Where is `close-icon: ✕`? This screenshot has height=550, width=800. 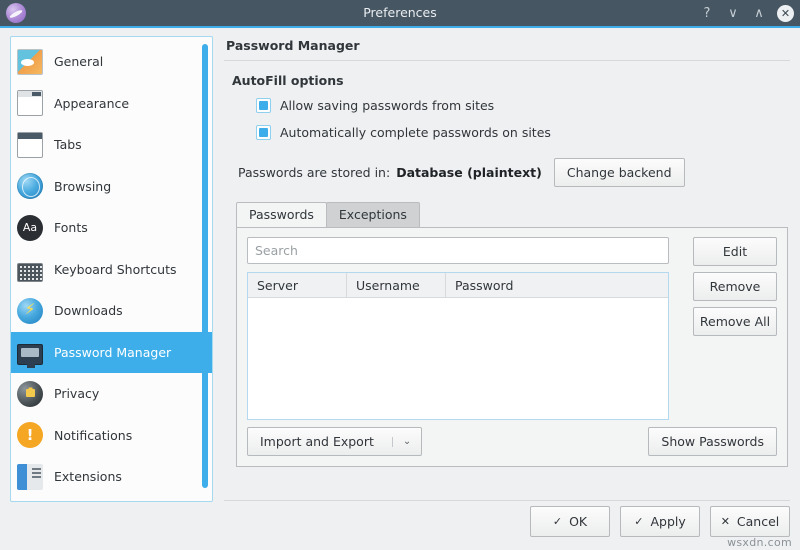
close-icon: ✕ is located at coordinates (785, 13).